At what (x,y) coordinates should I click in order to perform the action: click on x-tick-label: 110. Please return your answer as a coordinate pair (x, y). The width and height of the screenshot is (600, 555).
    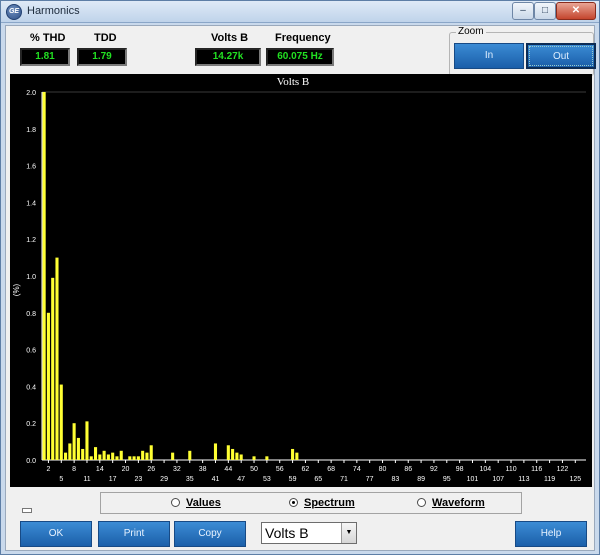
    Looking at the image, I should click on (510, 469).